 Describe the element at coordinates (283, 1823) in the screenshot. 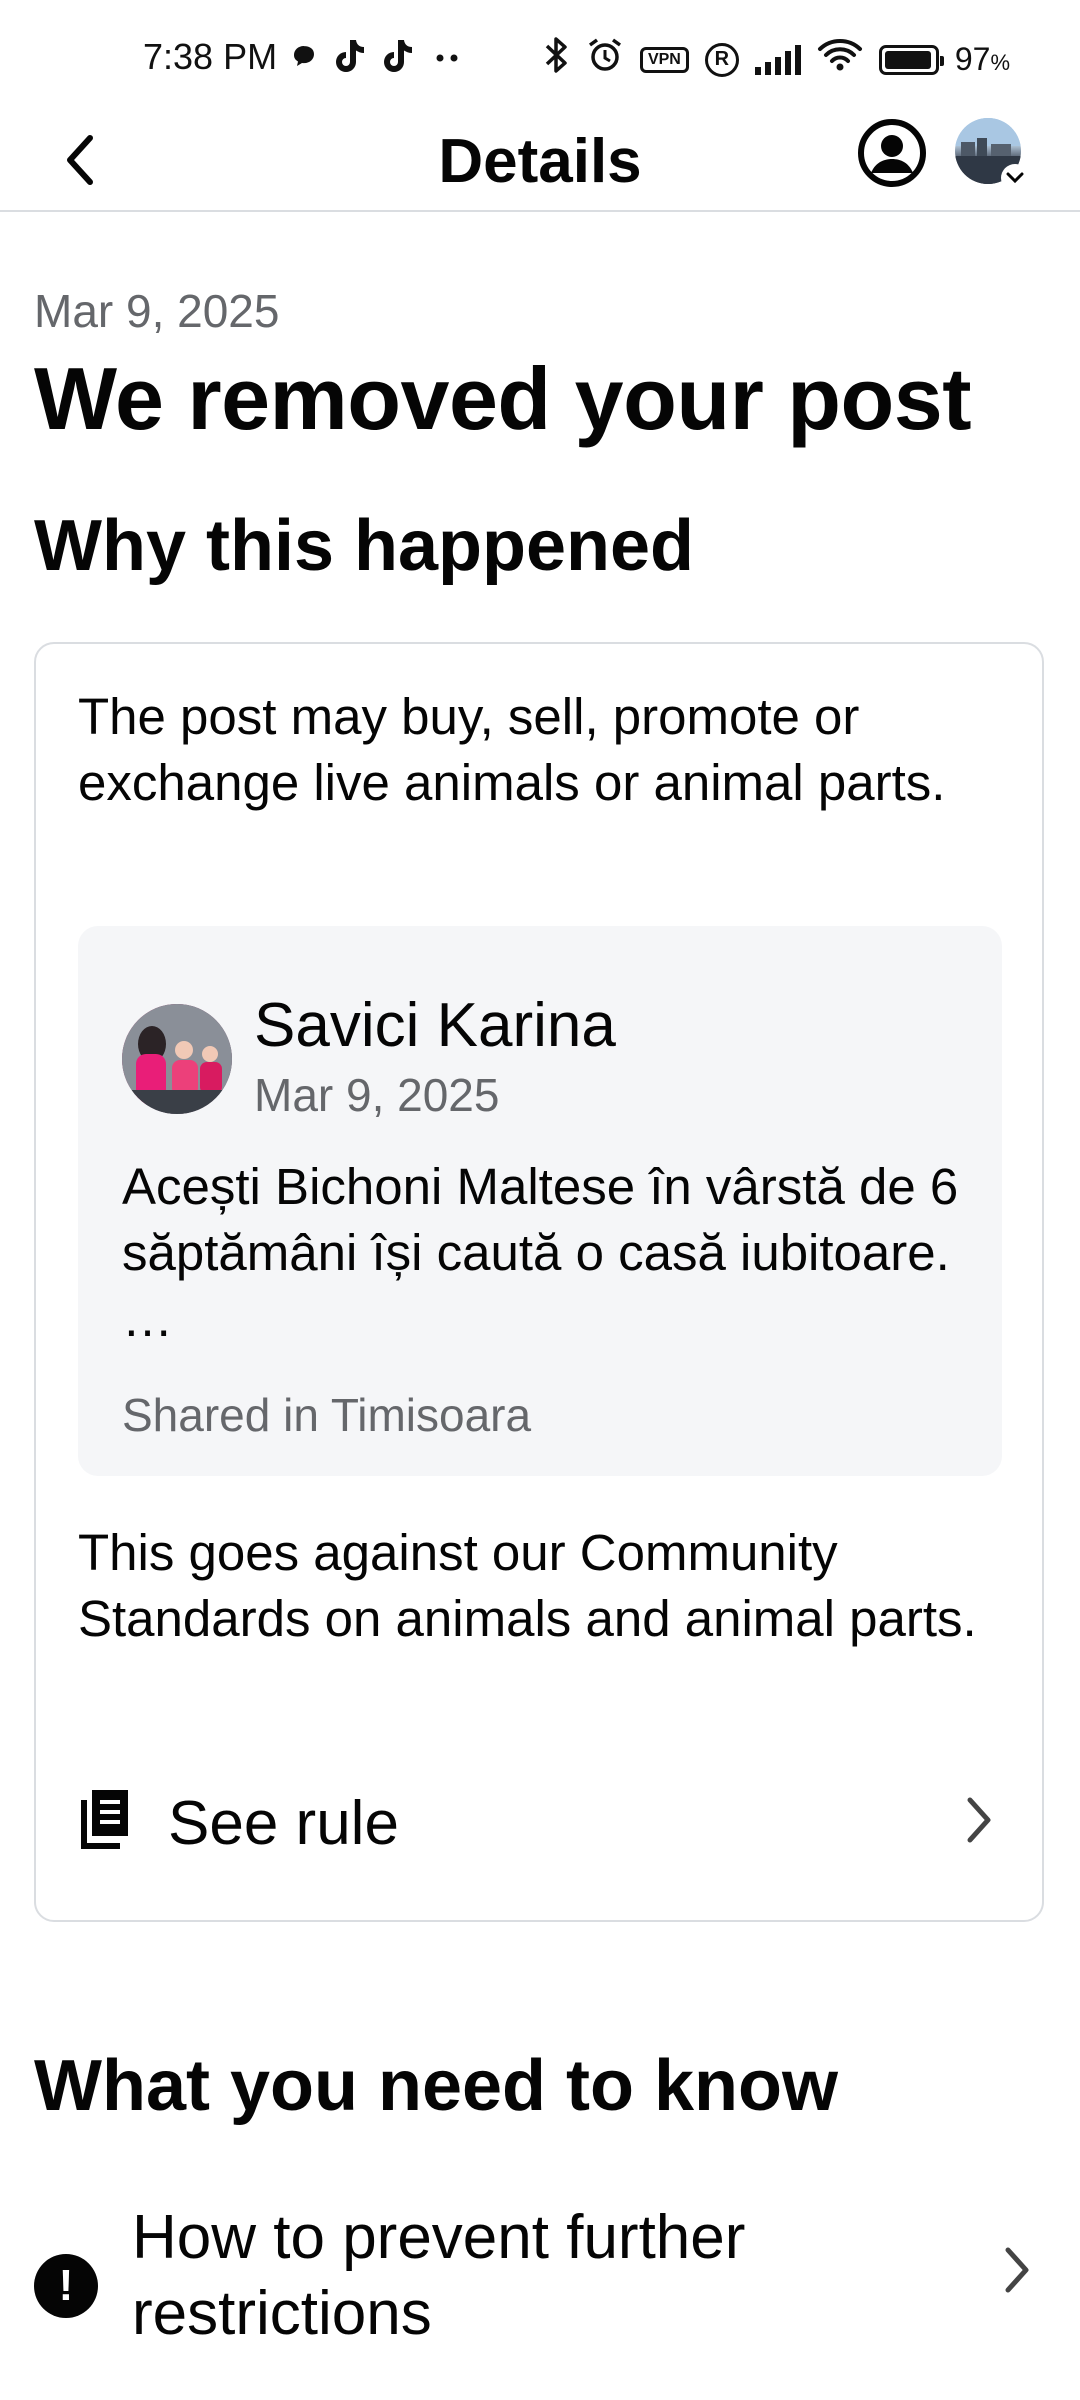

I see `see-rule-label: See rule` at that location.